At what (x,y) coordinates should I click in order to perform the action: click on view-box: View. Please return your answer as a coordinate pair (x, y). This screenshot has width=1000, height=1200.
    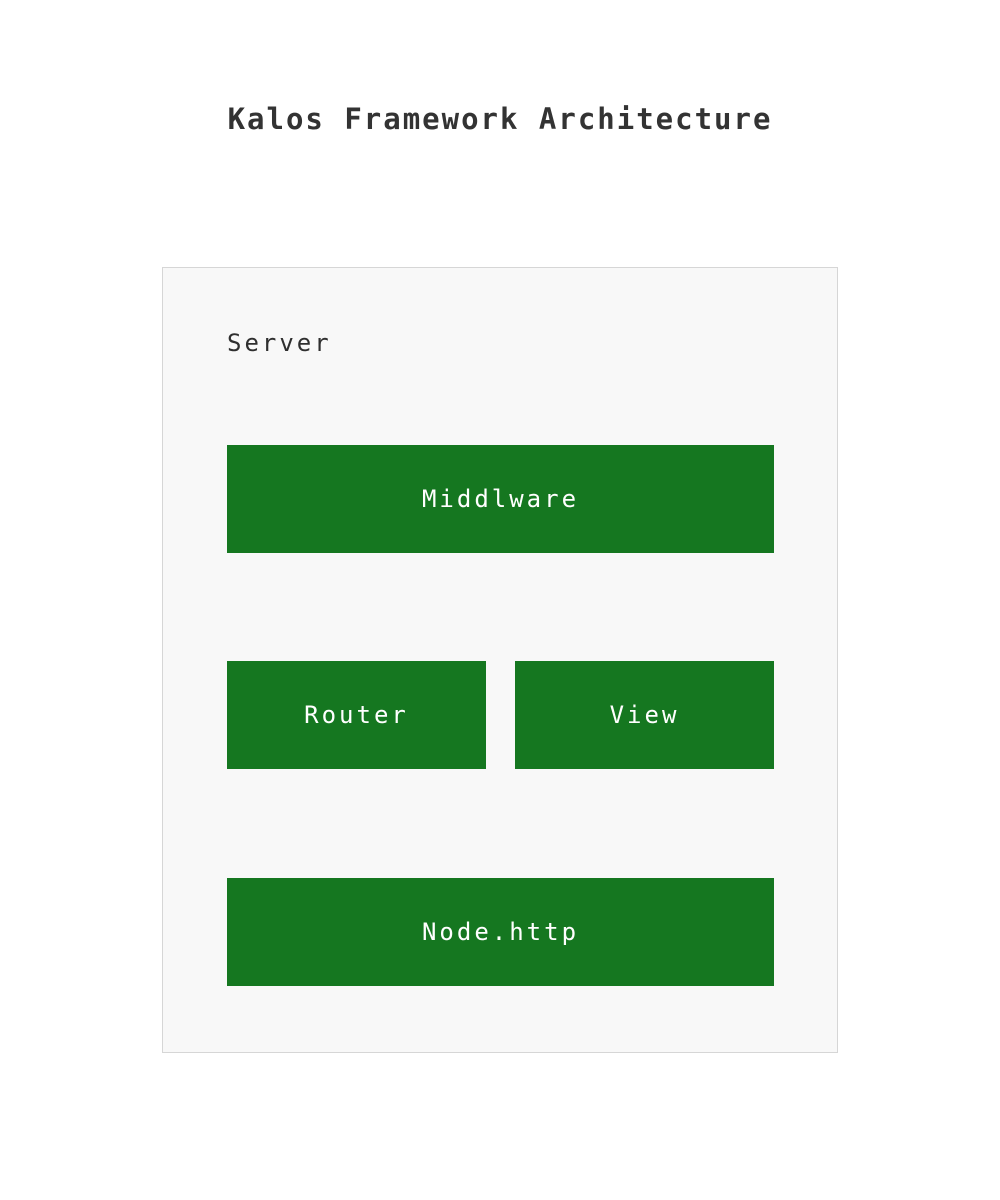
    Looking at the image, I should click on (644, 715).